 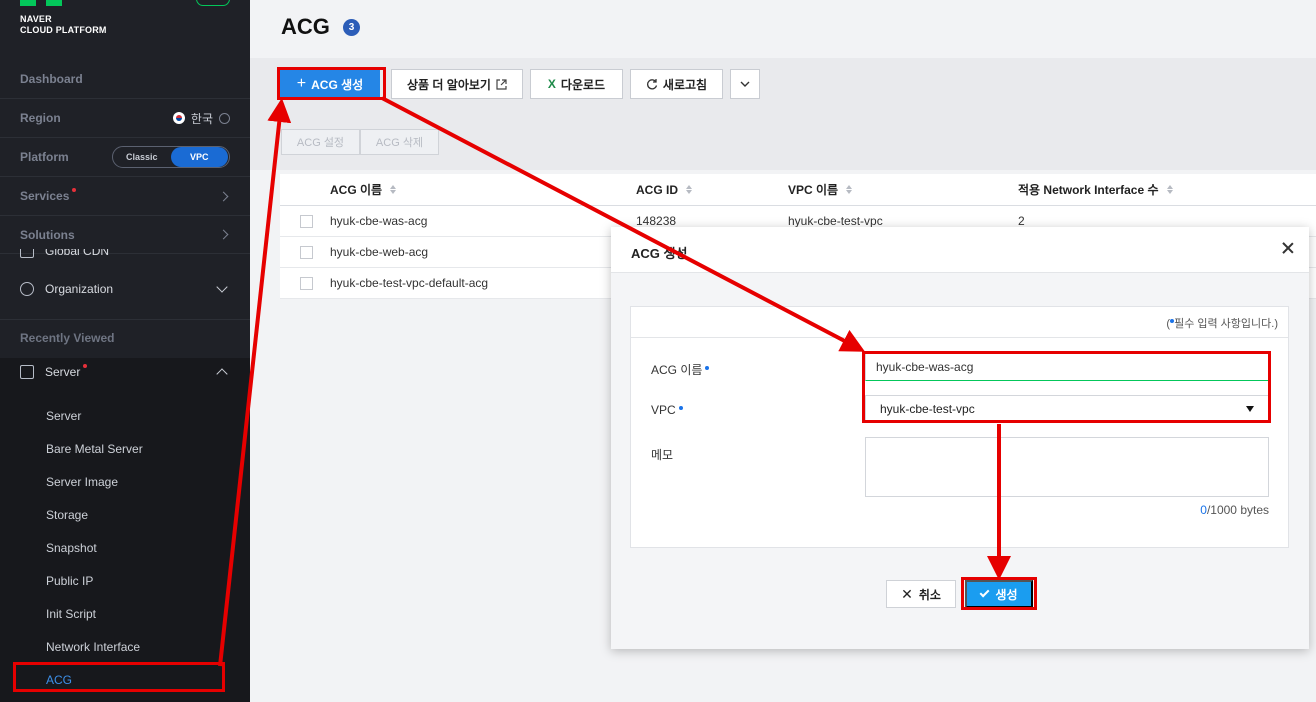 I want to click on services-label: Services, so click(x=45, y=196).